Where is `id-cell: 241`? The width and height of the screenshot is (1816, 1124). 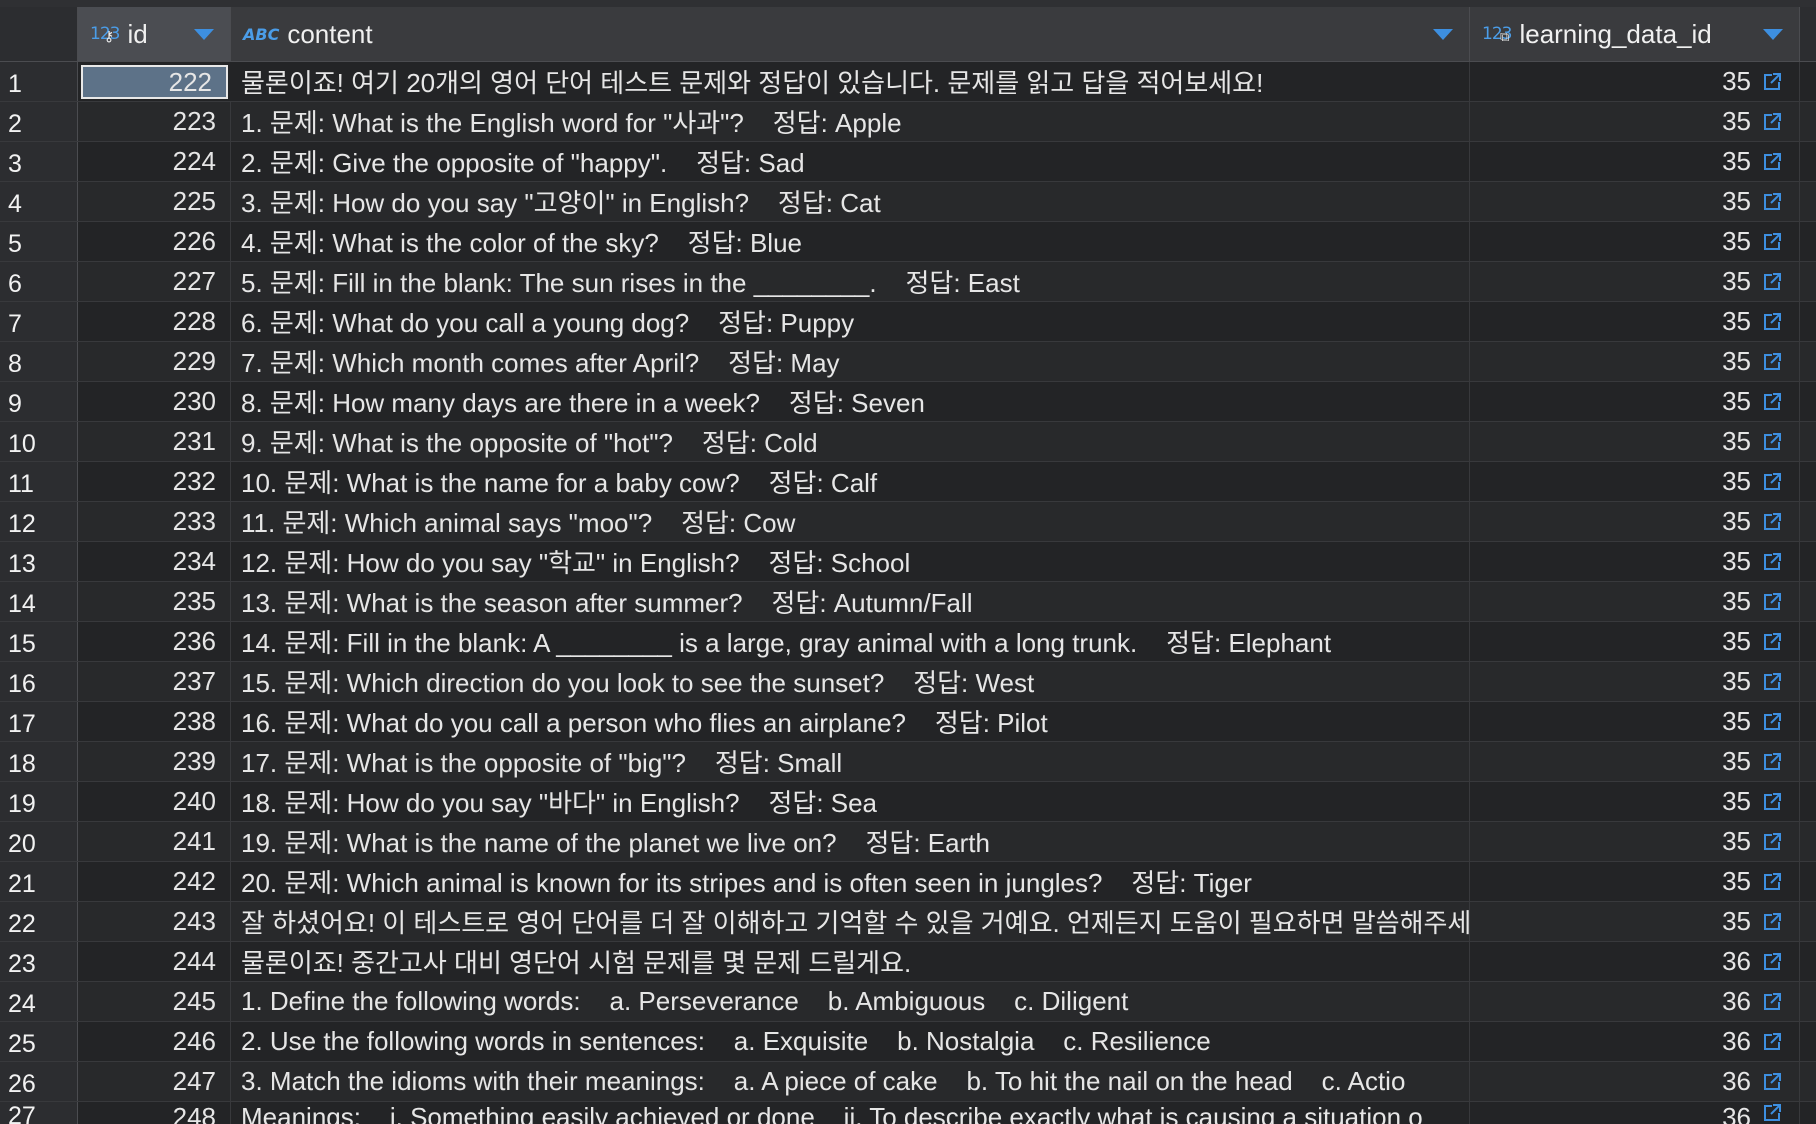 id-cell: 241 is located at coordinates (154, 841).